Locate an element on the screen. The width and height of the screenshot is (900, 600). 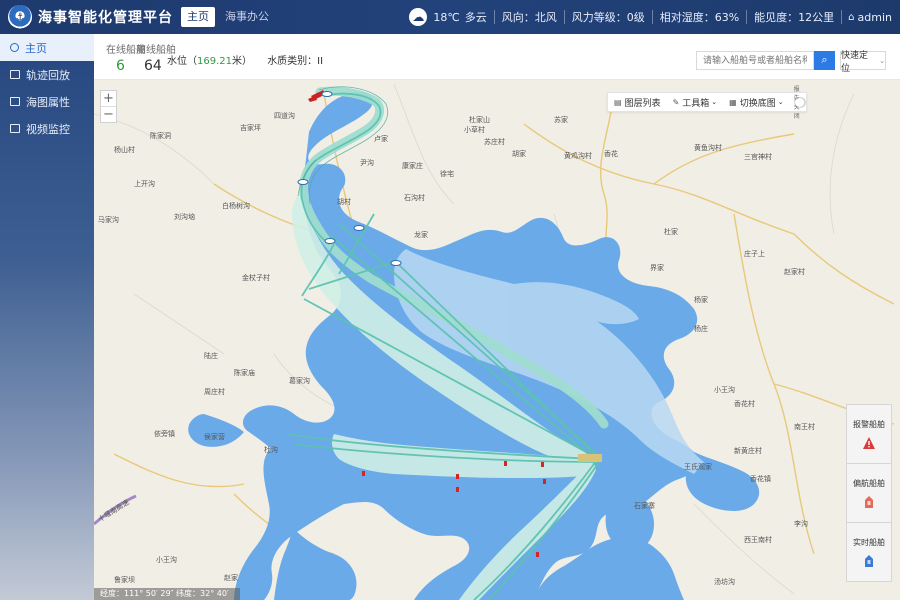
search-icon: ⌕ is located at coordinates (824, 60).